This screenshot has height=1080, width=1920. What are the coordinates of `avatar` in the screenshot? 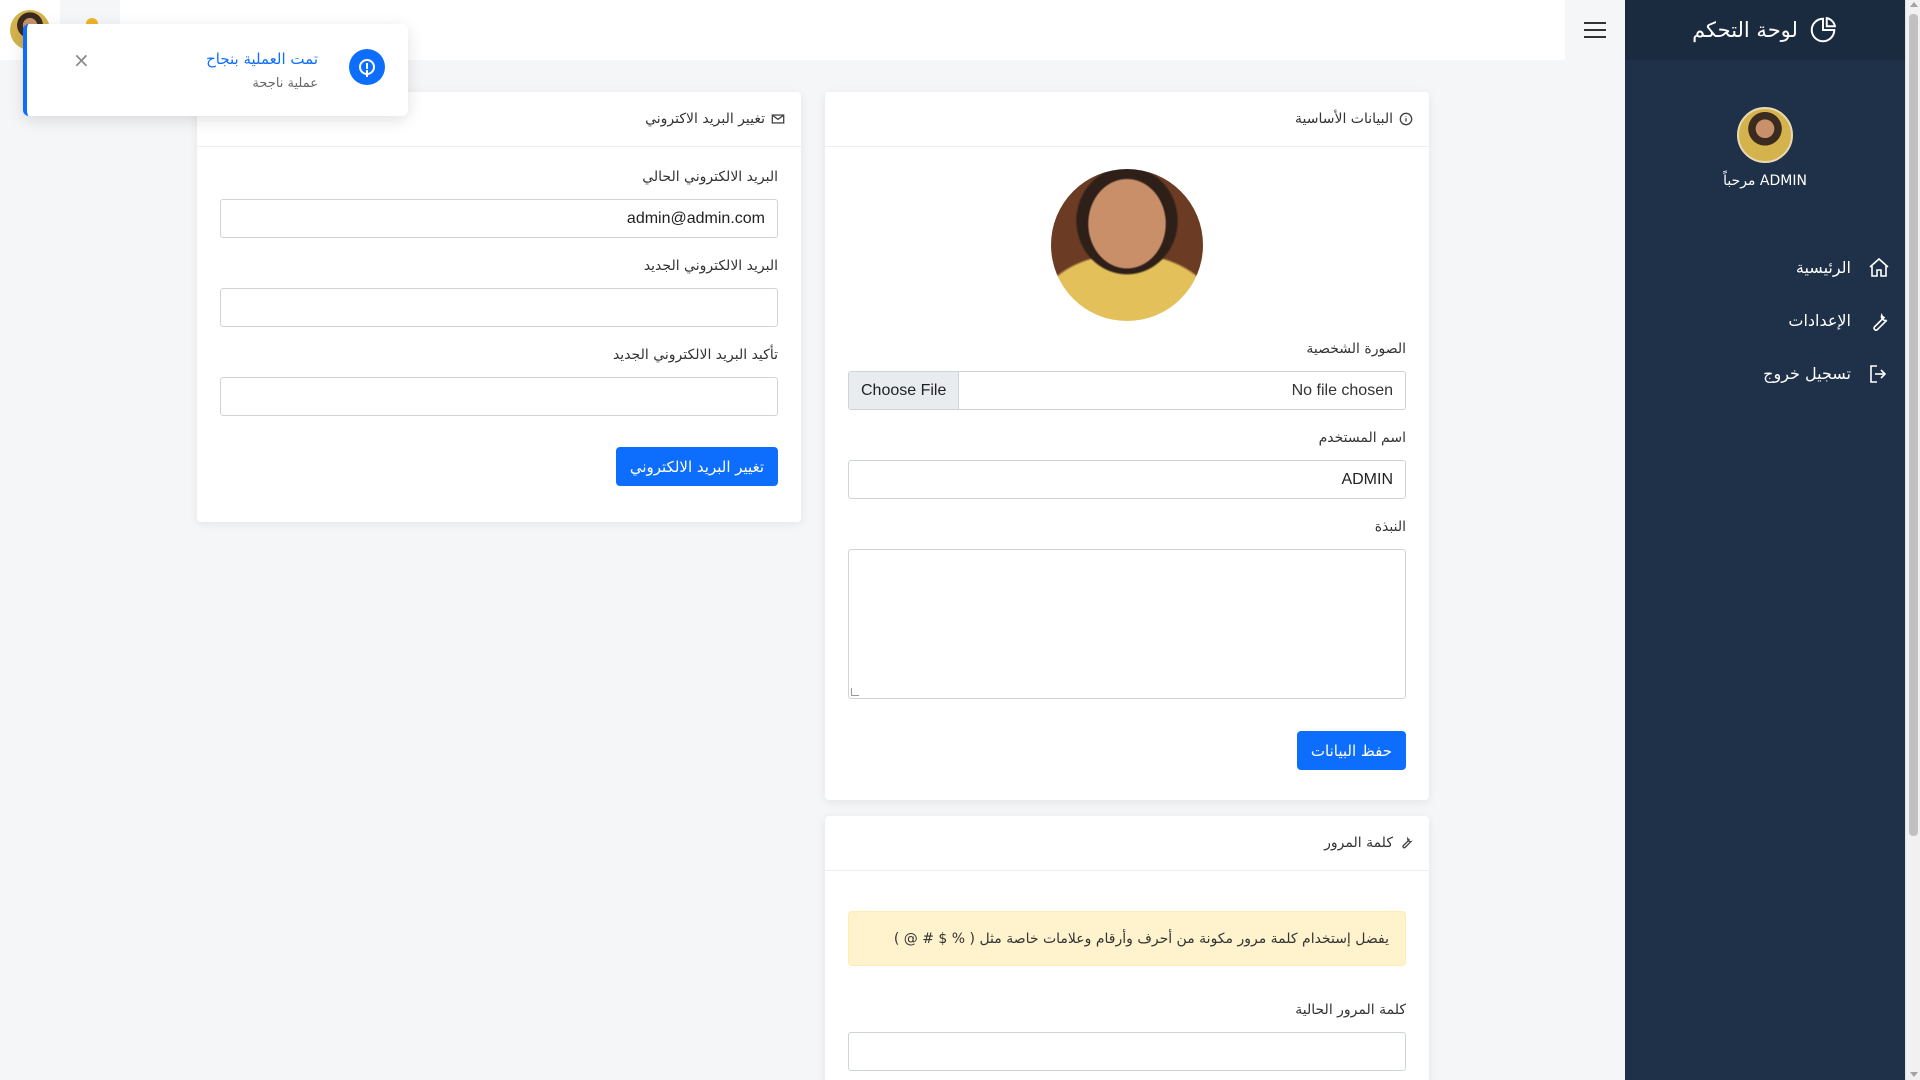 It's located at (1765, 135).